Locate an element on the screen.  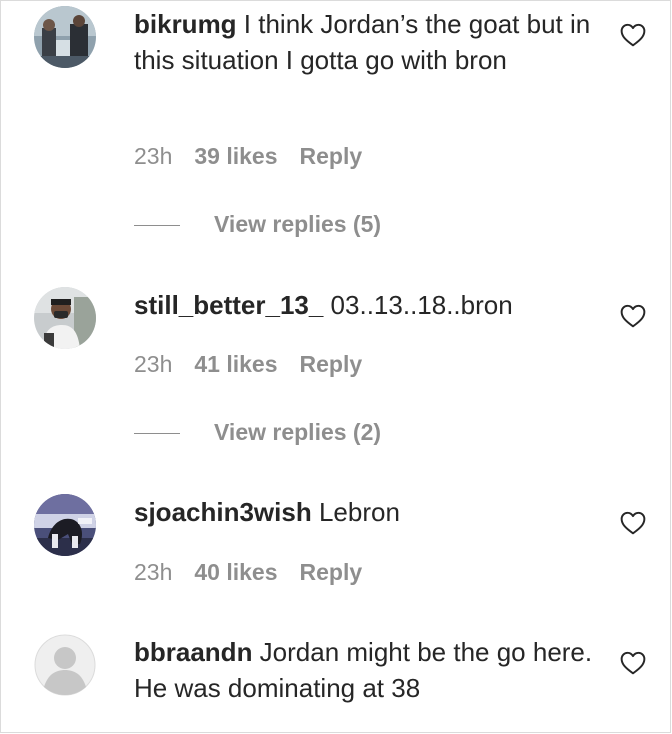
view-replies-button: View replies (5) is located at coordinates (257, 224).